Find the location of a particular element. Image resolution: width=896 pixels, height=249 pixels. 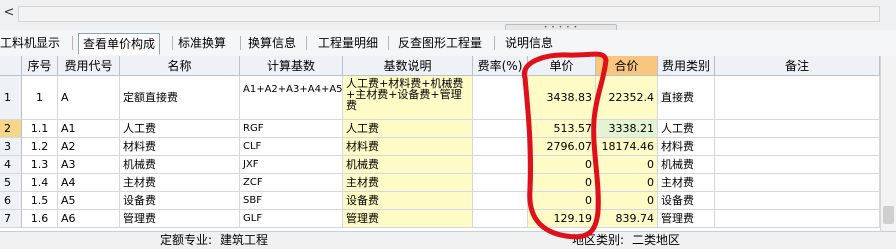

cell-total: 18174.46 is located at coordinates (627, 147).